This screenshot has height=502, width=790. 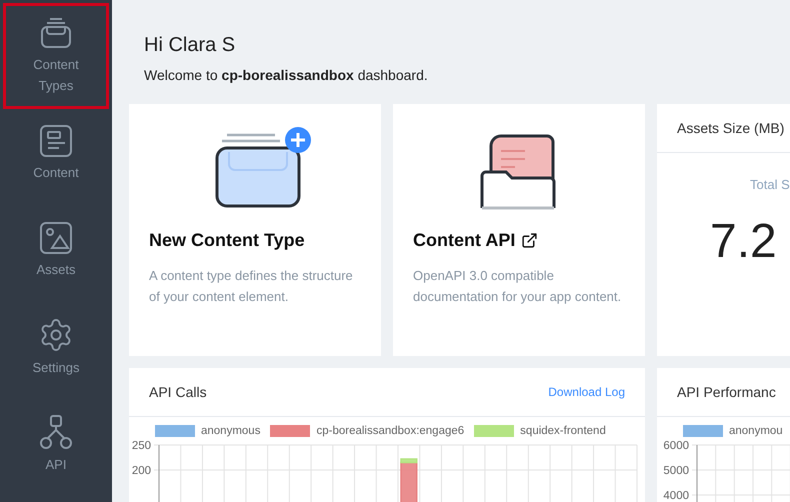 I want to click on document-icon, so click(x=56, y=141).